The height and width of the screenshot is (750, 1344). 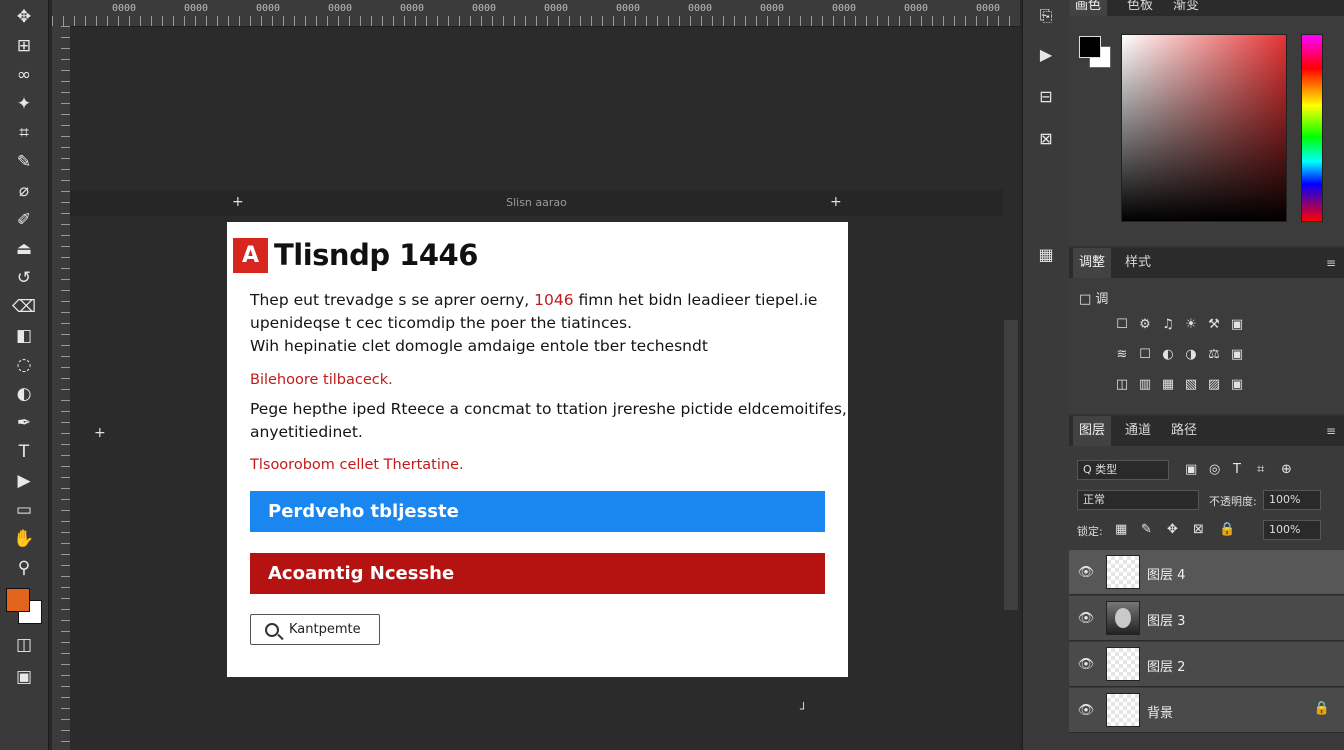 What do you see at coordinates (1184, 431) in the screenshot?
I see `tab-paths: 路径` at bounding box center [1184, 431].